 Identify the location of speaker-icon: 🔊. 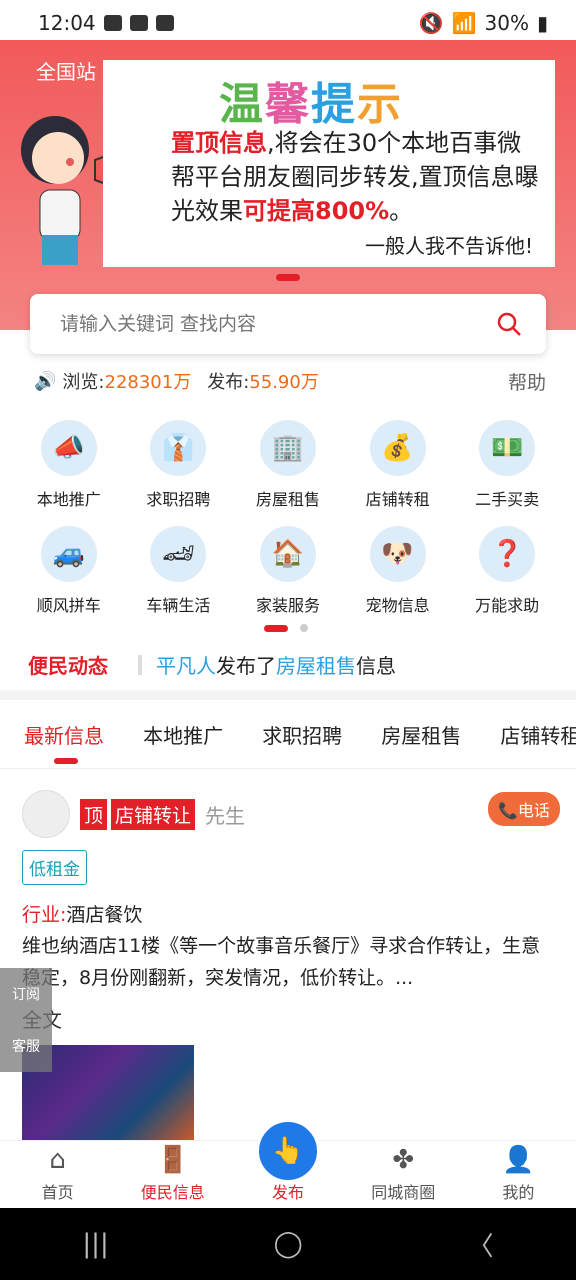
(45, 381).